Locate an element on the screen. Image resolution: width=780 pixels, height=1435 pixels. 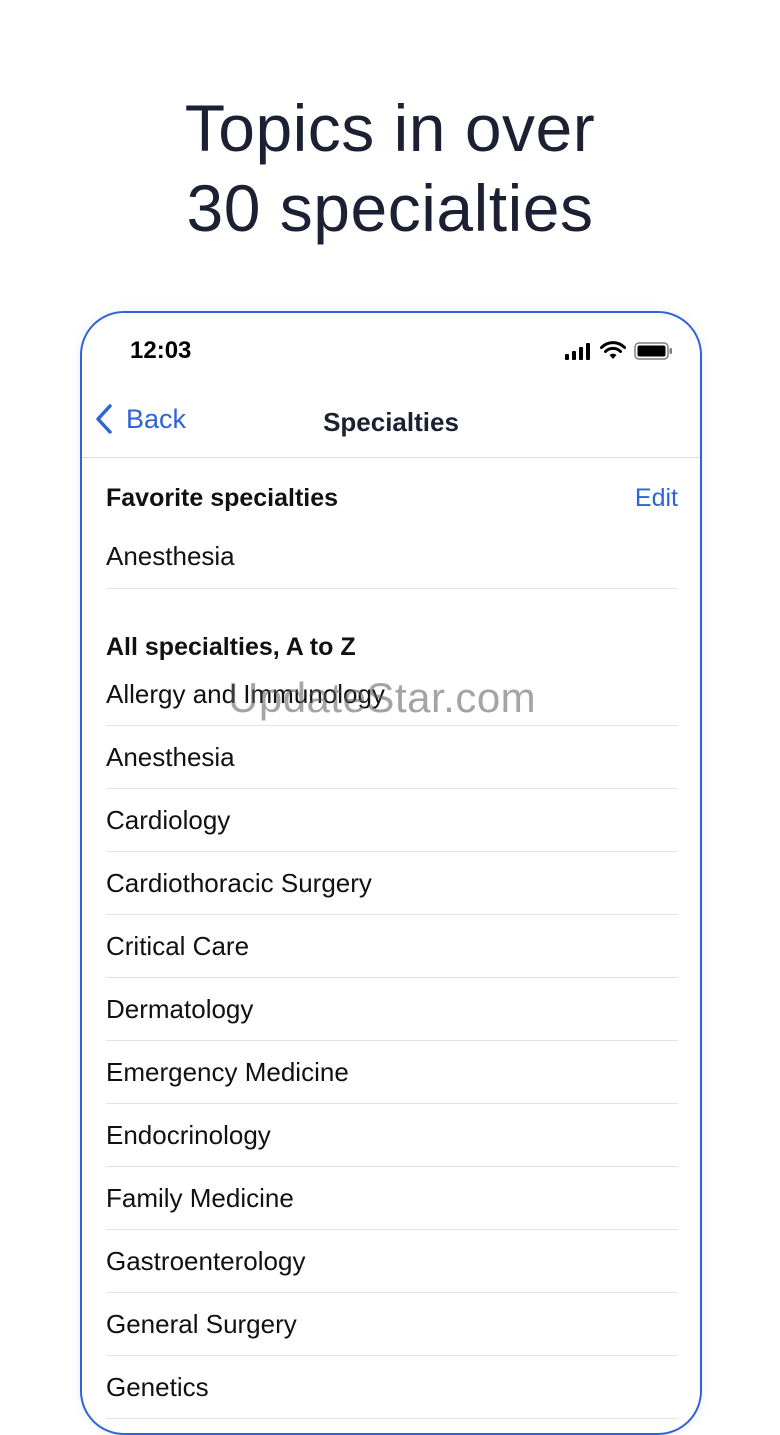
edit-button: Edit is located at coordinates (656, 498).